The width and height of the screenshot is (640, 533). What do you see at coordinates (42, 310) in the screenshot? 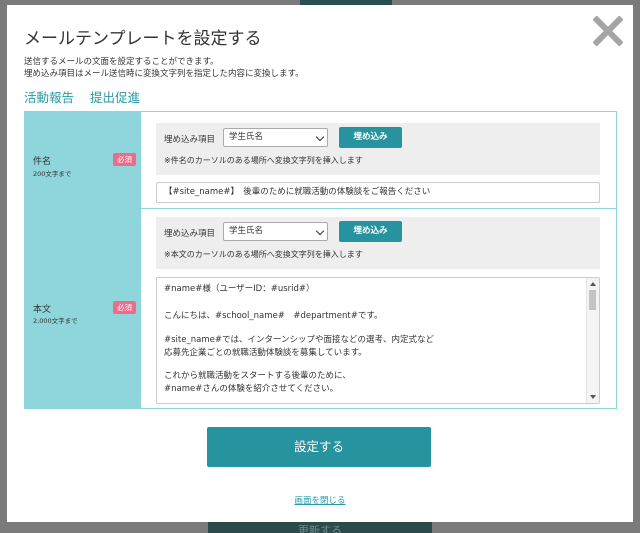
I see `body-label: 本文` at bounding box center [42, 310].